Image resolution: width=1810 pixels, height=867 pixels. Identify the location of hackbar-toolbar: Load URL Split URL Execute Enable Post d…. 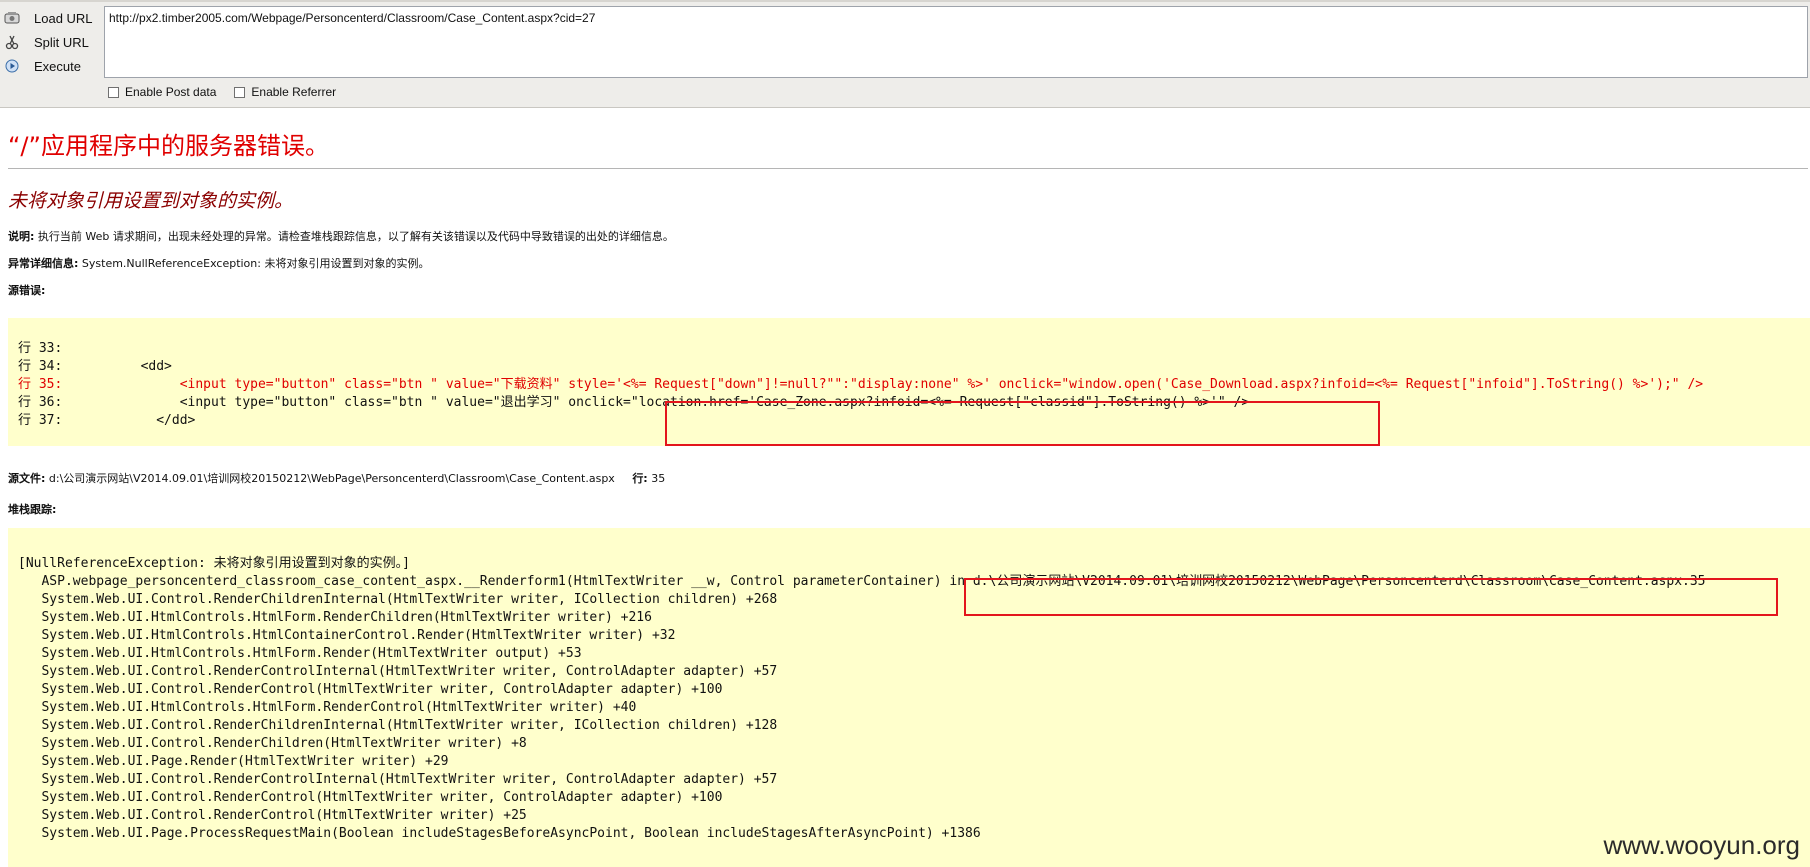
(905, 54).